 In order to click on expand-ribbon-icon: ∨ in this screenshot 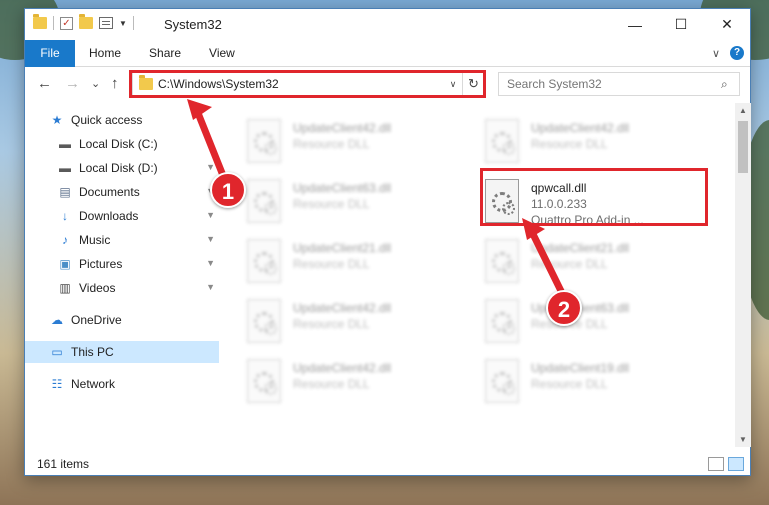, I will do `click(716, 53)`.